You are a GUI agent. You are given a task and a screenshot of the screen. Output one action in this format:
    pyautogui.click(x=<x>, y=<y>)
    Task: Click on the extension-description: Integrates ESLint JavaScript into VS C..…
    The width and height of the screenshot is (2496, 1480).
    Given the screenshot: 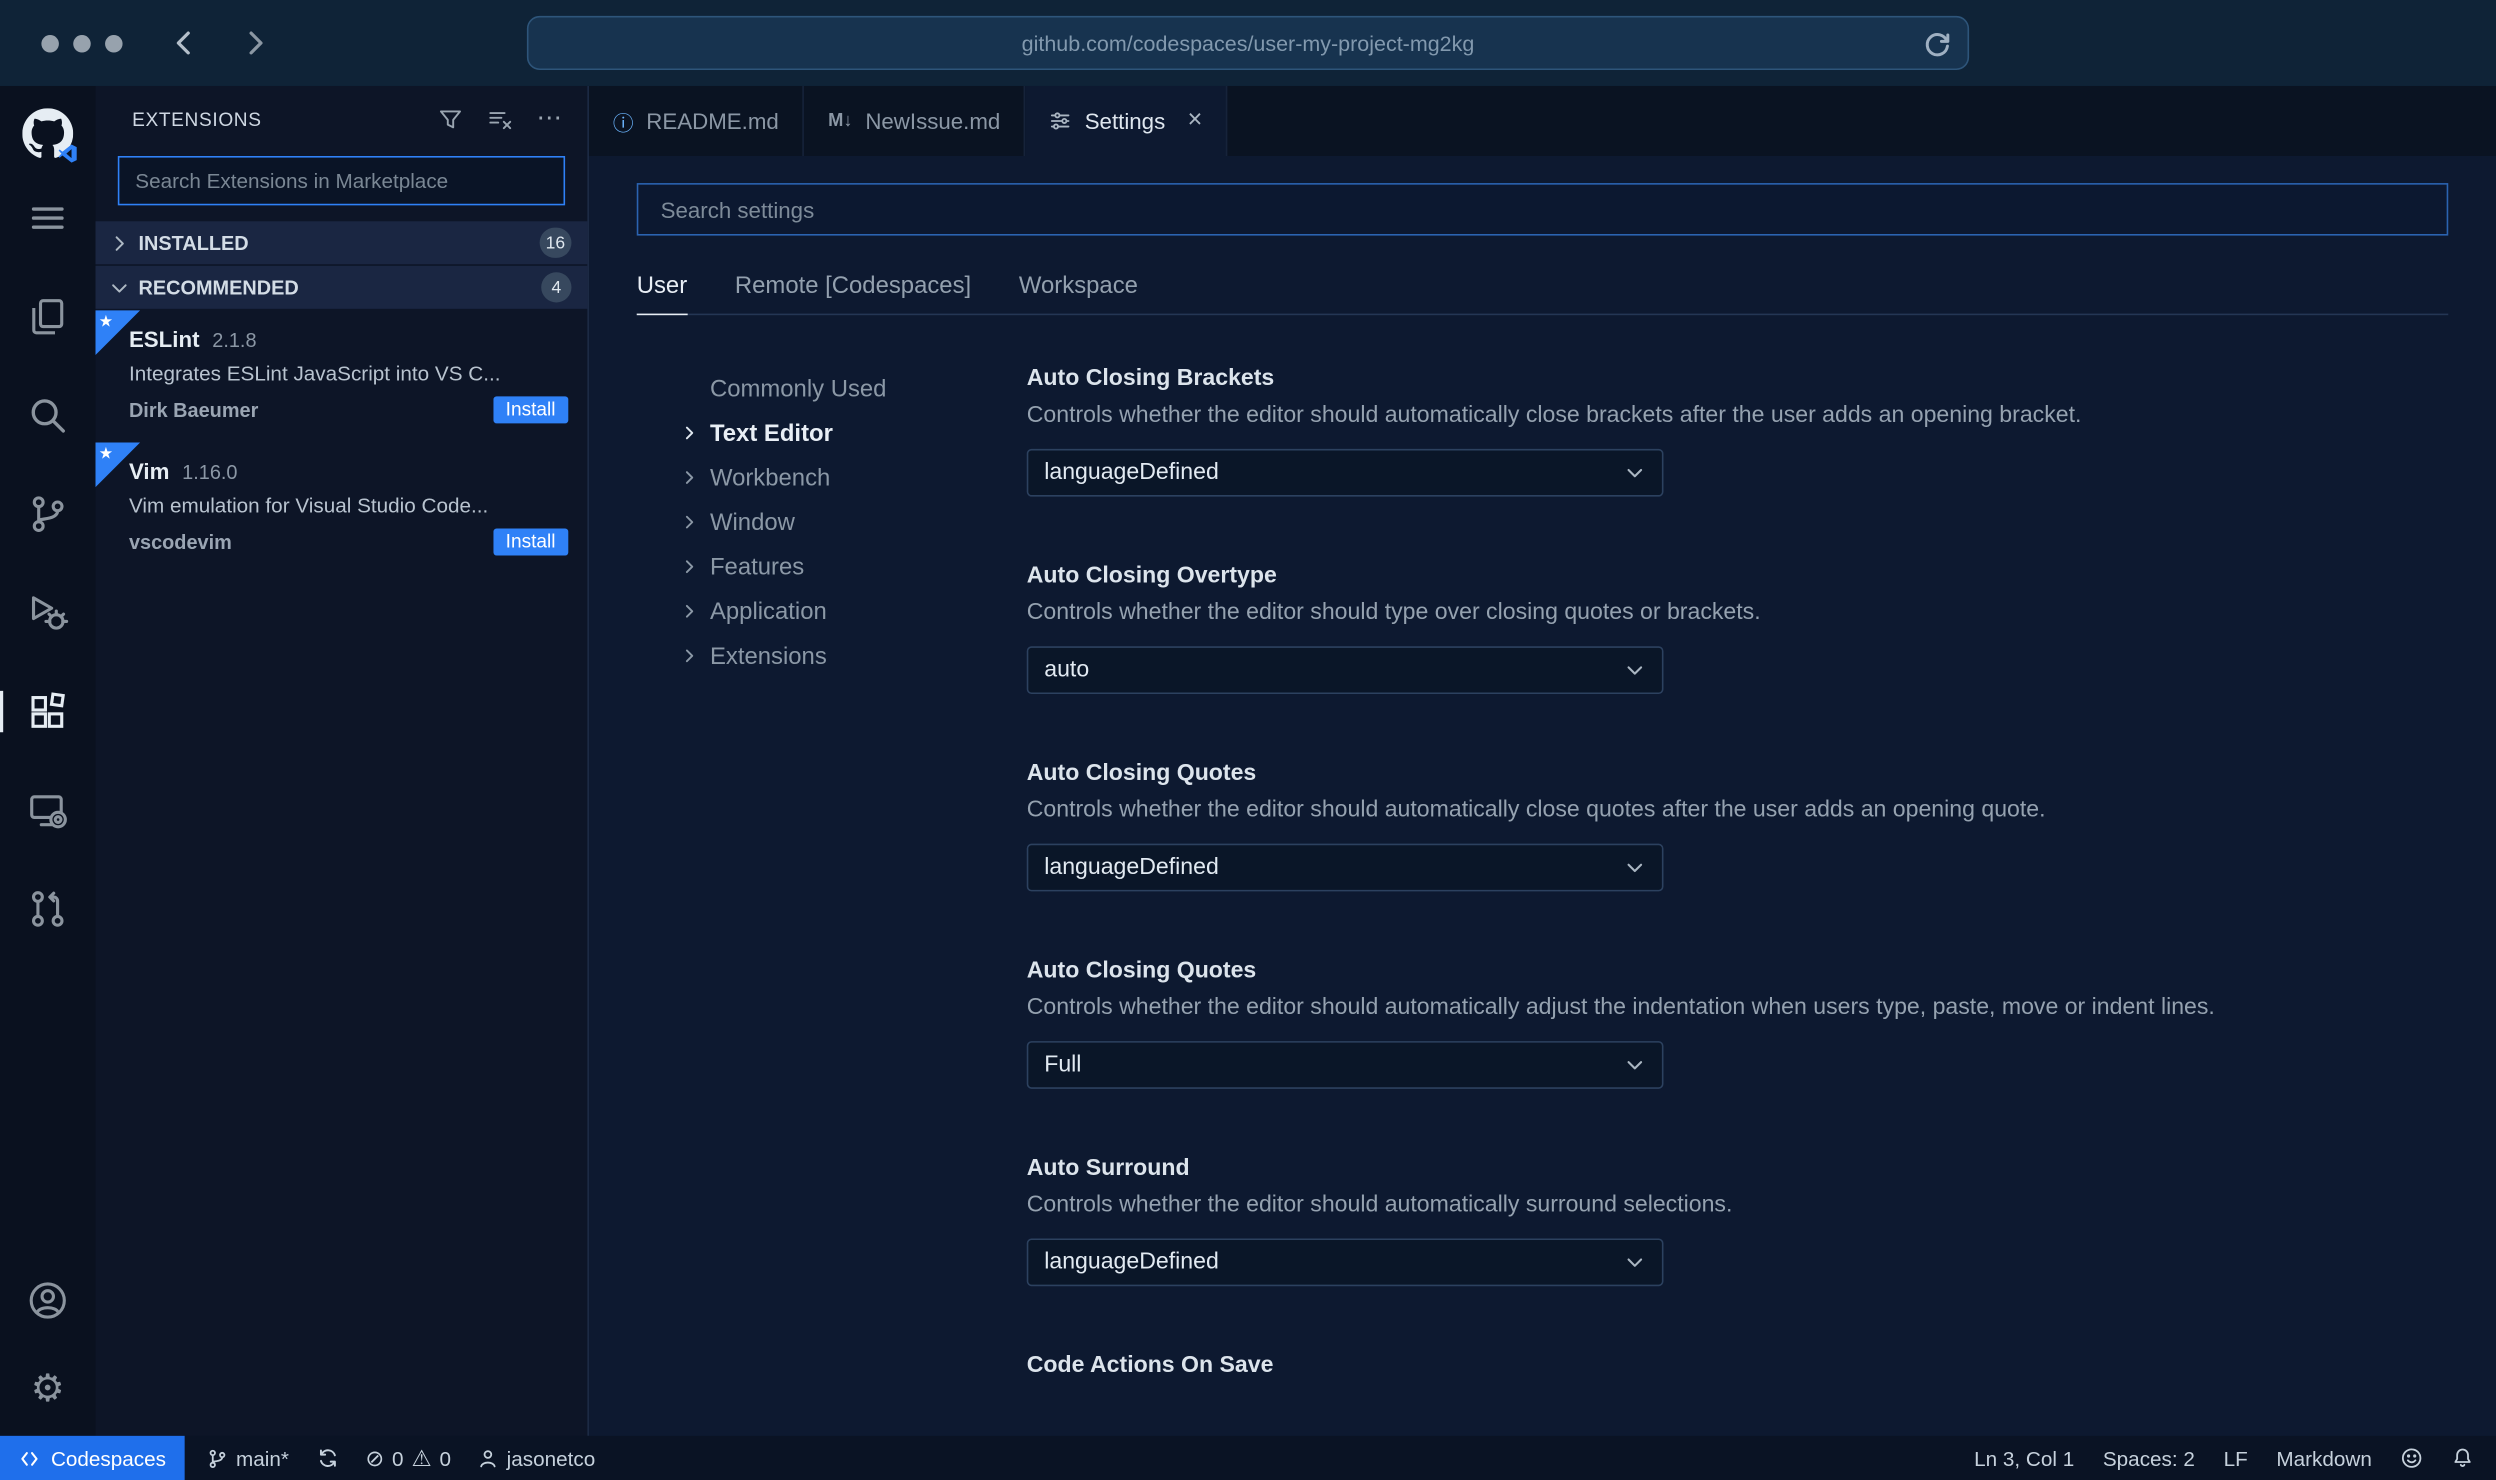 What is the action you would take?
    pyautogui.click(x=314, y=373)
    